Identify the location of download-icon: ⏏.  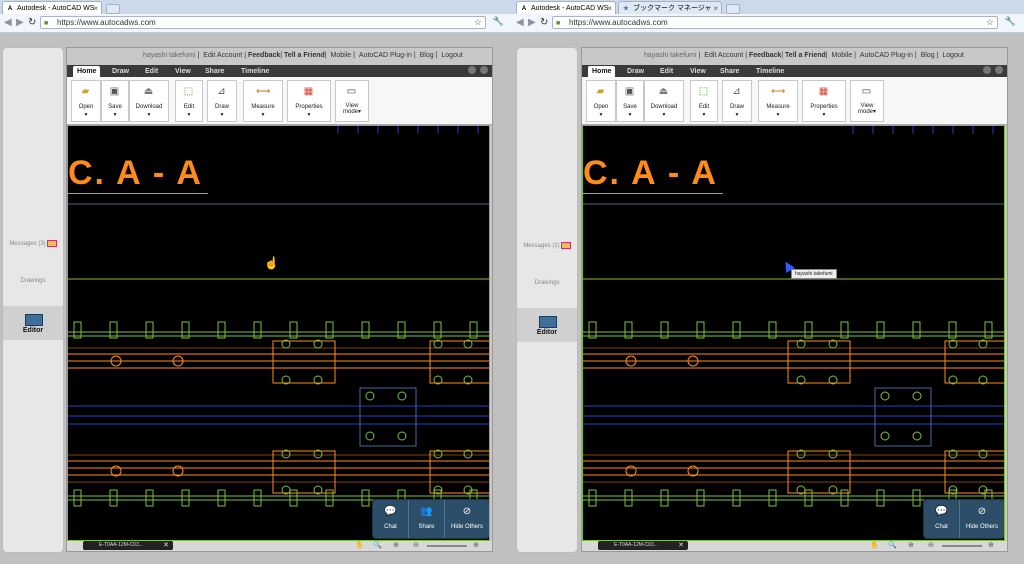
(148, 91).